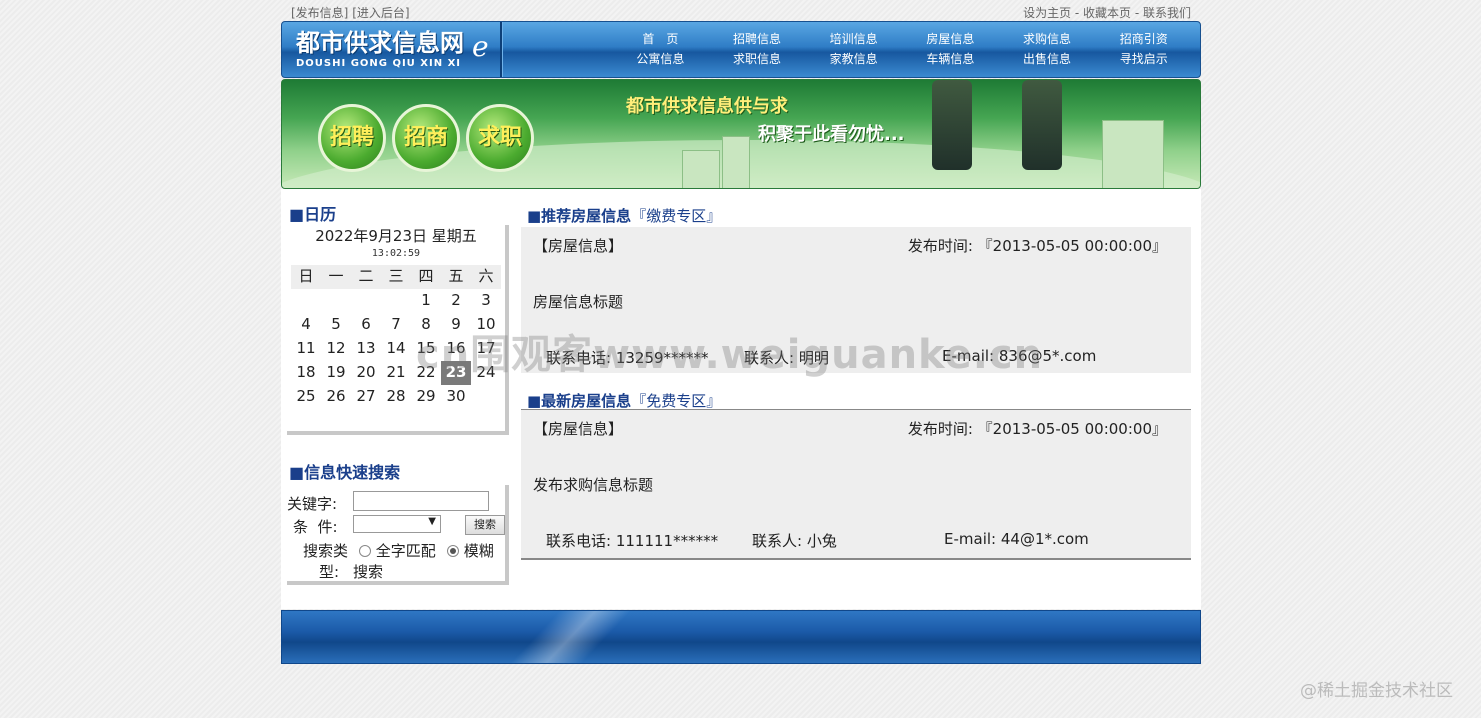  What do you see at coordinates (950, 60) in the screenshot?
I see `nav-item-vehicle: 车辆信息` at bounding box center [950, 60].